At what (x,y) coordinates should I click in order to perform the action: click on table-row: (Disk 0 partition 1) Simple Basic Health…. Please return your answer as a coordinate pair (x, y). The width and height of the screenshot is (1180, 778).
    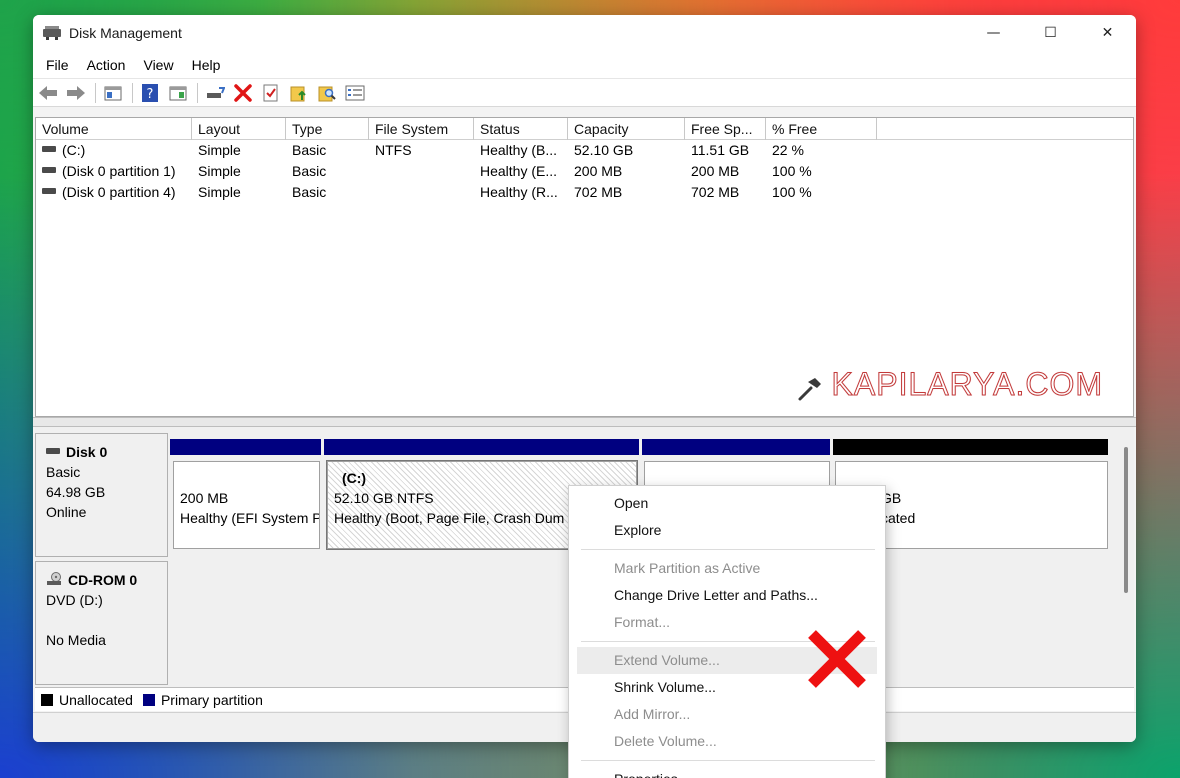
    Looking at the image, I should click on (584, 171).